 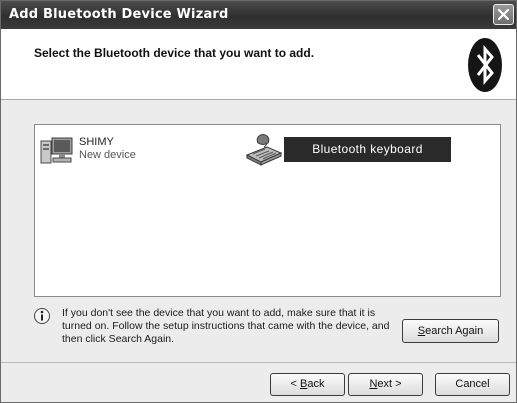 I want to click on window-title: Add Bluetooth Device Wizard, so click(x=119, y=14).